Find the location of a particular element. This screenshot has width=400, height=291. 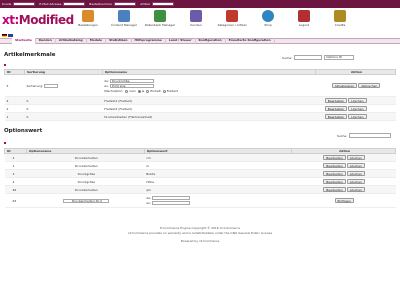

new-option-select: Druckeinheiten ID-4 is located at coordinates (86, 200).